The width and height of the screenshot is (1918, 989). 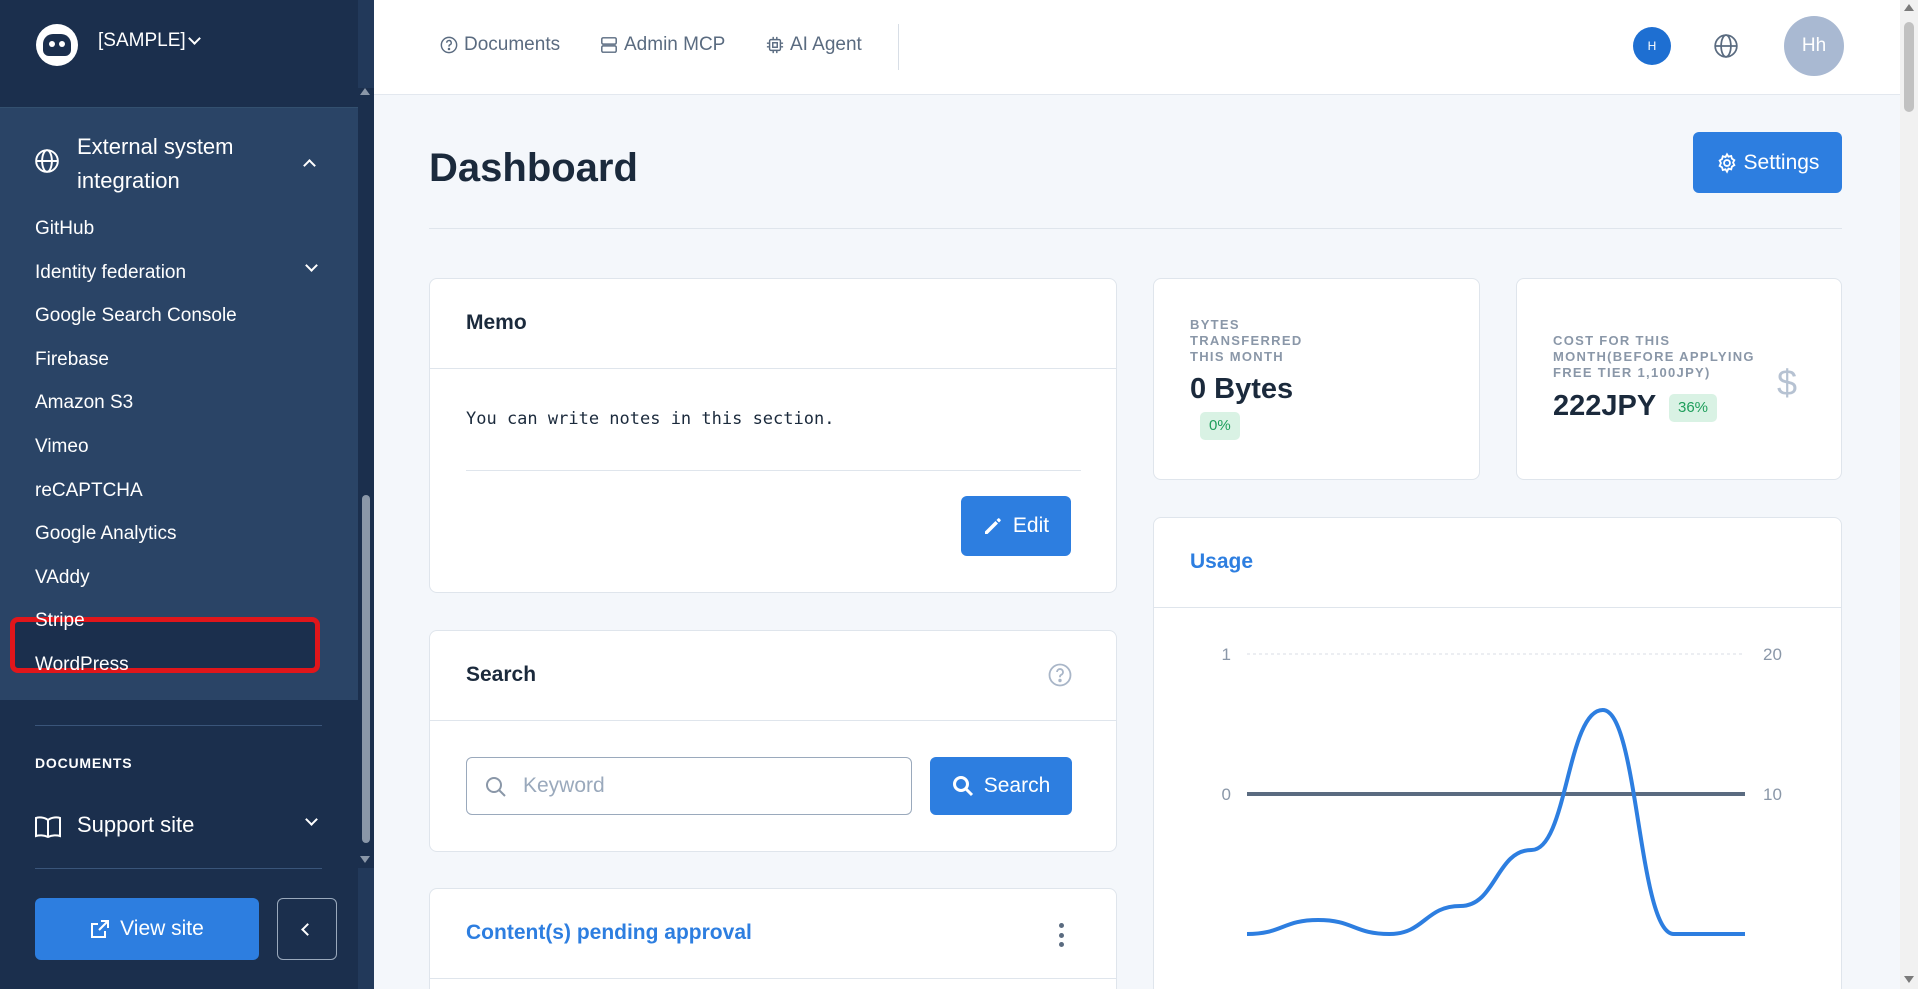 What do you see at coordinates (826, 44) in the screenshot?
I see `topbar-link-label: AI Agent` at bounding box center [826, 44].